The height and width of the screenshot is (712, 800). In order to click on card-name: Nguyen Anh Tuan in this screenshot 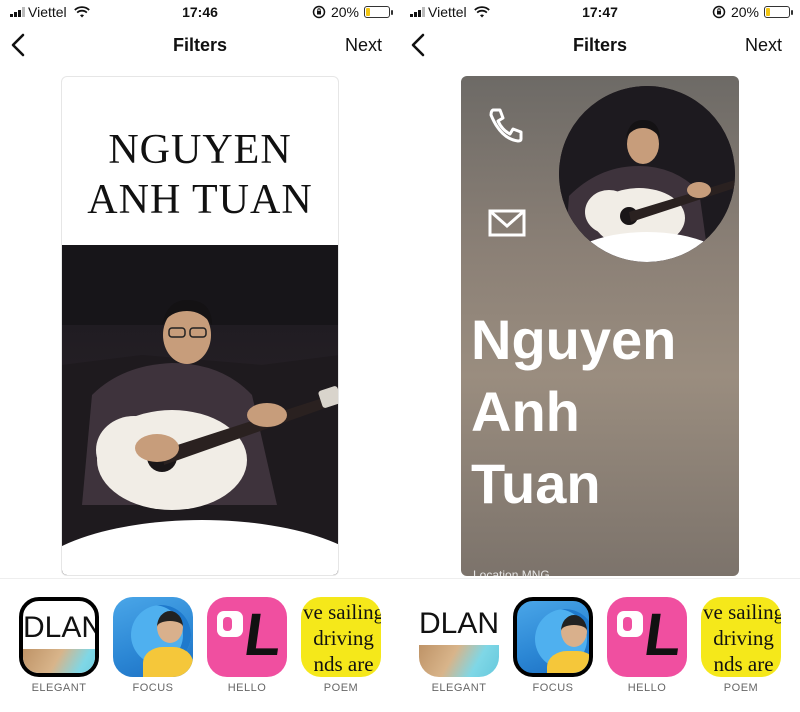, I will do `click(573, 412)`.